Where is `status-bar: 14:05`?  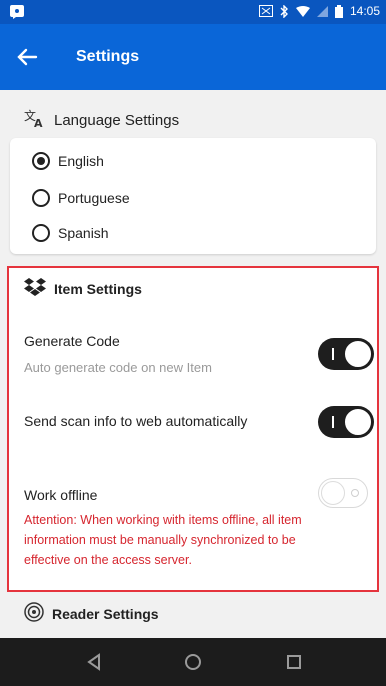 status-bar: 14:05 is located at coordinates (193, 12).